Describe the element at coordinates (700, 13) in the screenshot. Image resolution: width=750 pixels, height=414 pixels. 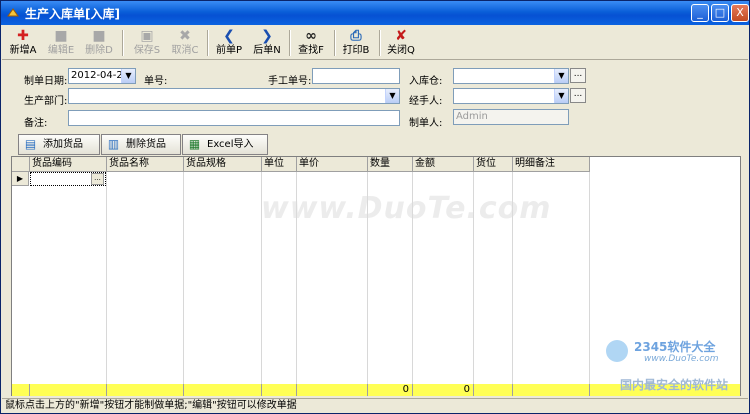
I see `minimize-button: _` at that location.